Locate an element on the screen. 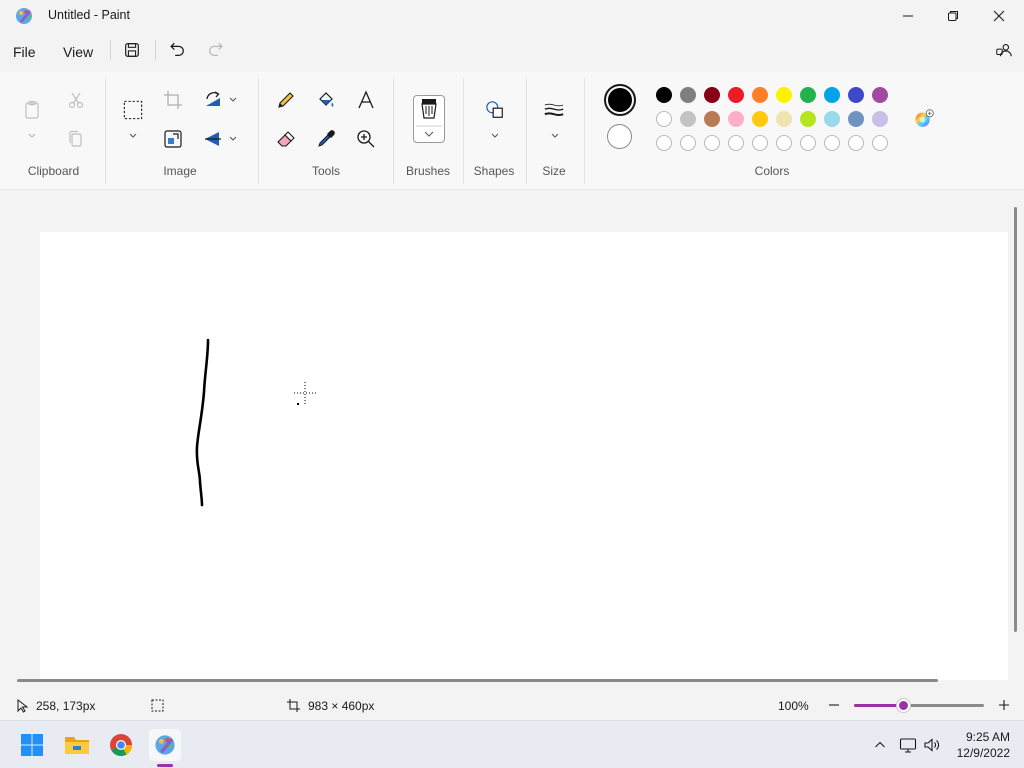 This screenshot has width=1024, height=768. select-button is located at coordinates (133, 110).